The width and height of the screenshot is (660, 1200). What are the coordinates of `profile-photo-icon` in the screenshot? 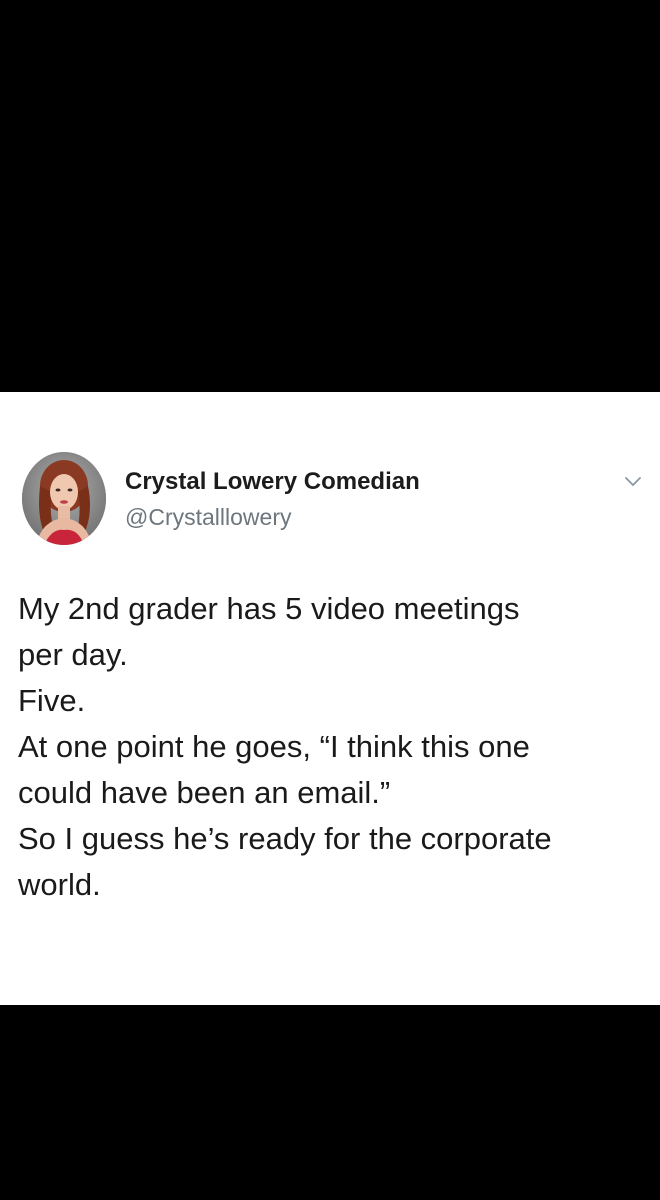 It's located at (64, 498).